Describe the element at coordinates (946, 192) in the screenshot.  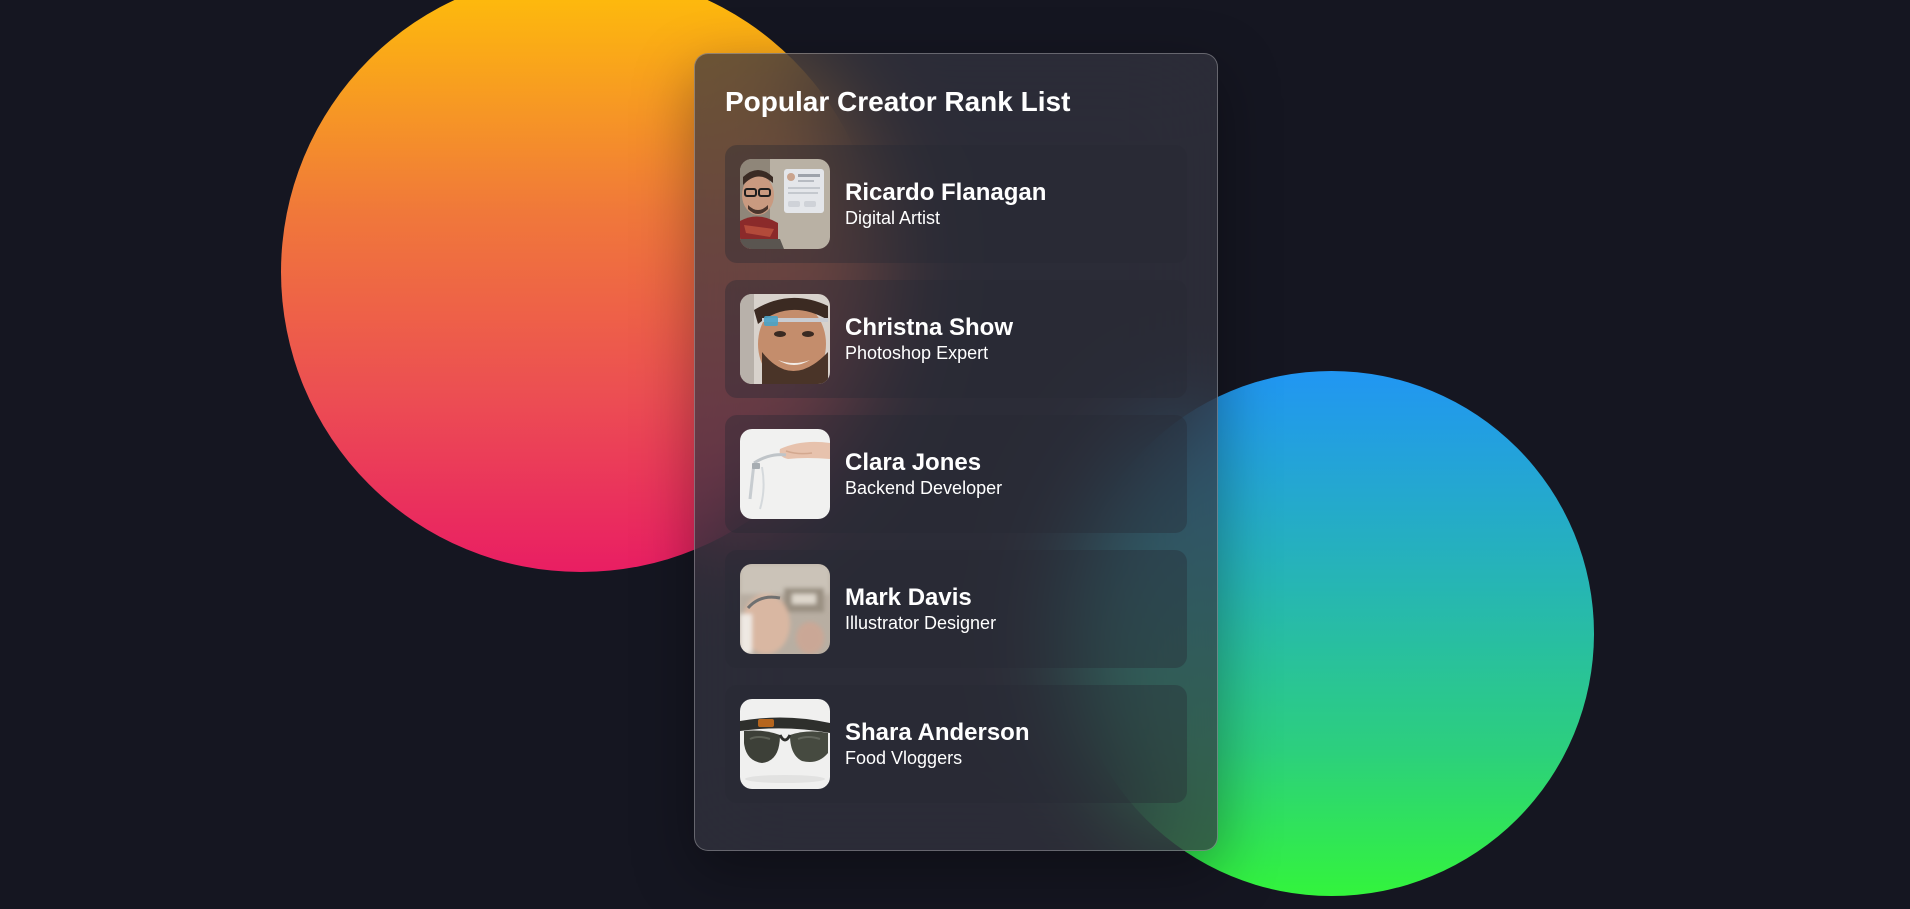
I see `creator-name: Ricardo Flanagan` at that location.